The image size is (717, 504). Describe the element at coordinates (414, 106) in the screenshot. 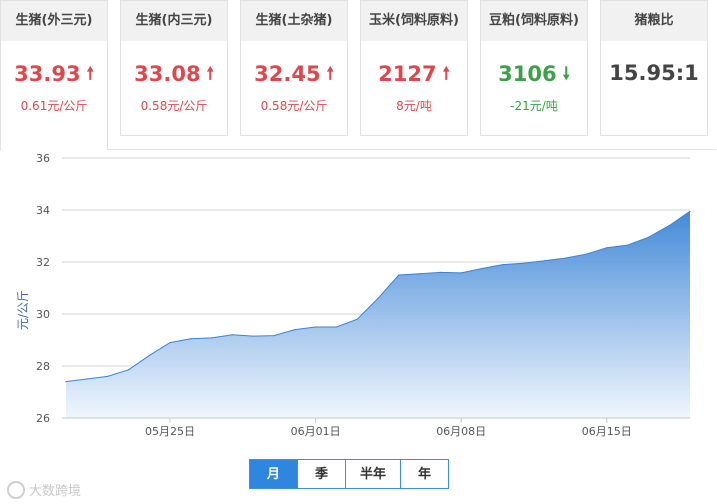

I see `card-change: 8元/吨` at that location.